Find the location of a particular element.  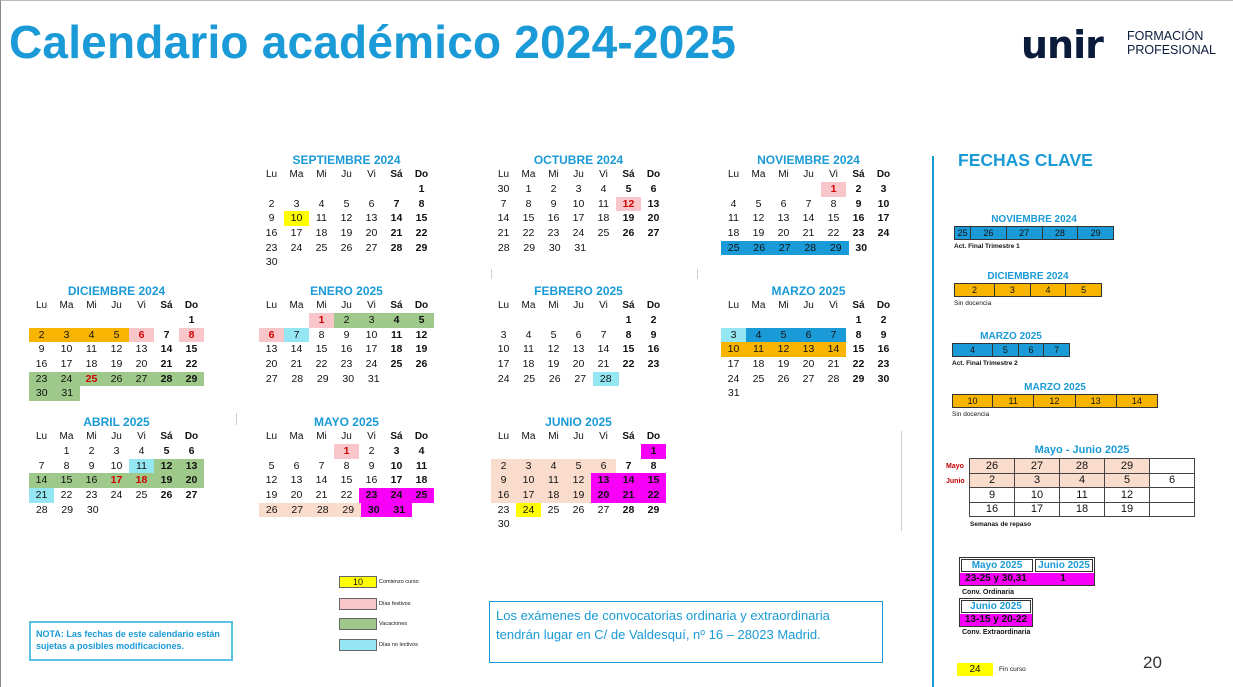

fin-curso-swatch: 24 is located at coordinates (975, 669).